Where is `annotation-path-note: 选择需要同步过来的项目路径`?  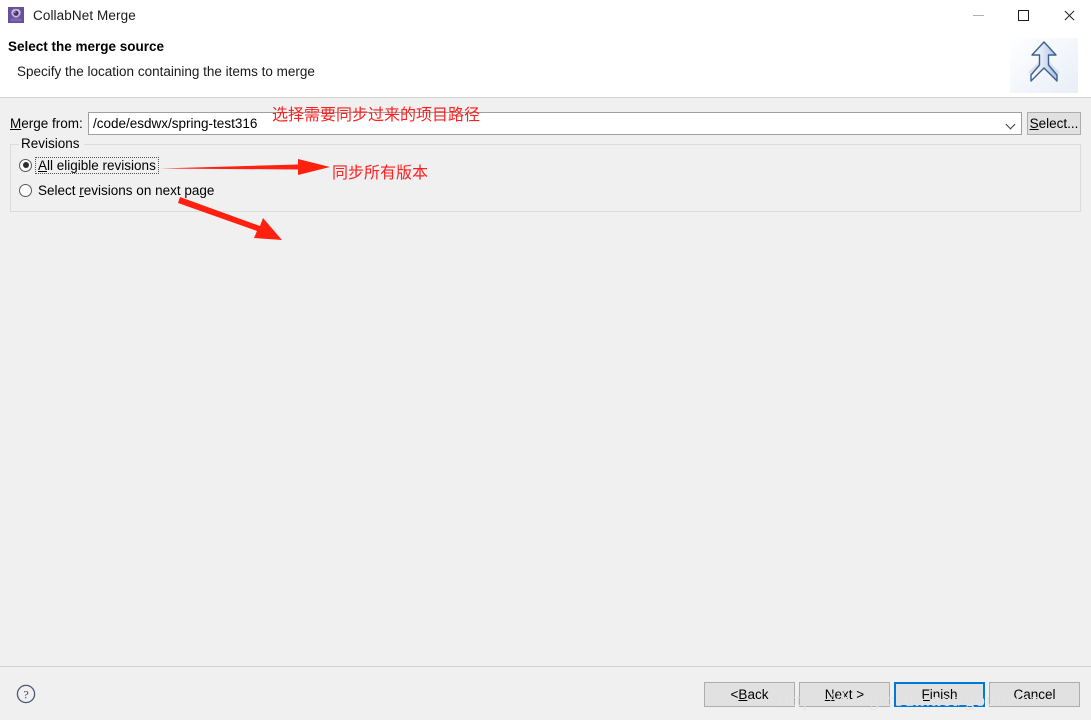 annotation-path-note: 选择需要同步过来的项目路径 is located at coordinates (376, 114).